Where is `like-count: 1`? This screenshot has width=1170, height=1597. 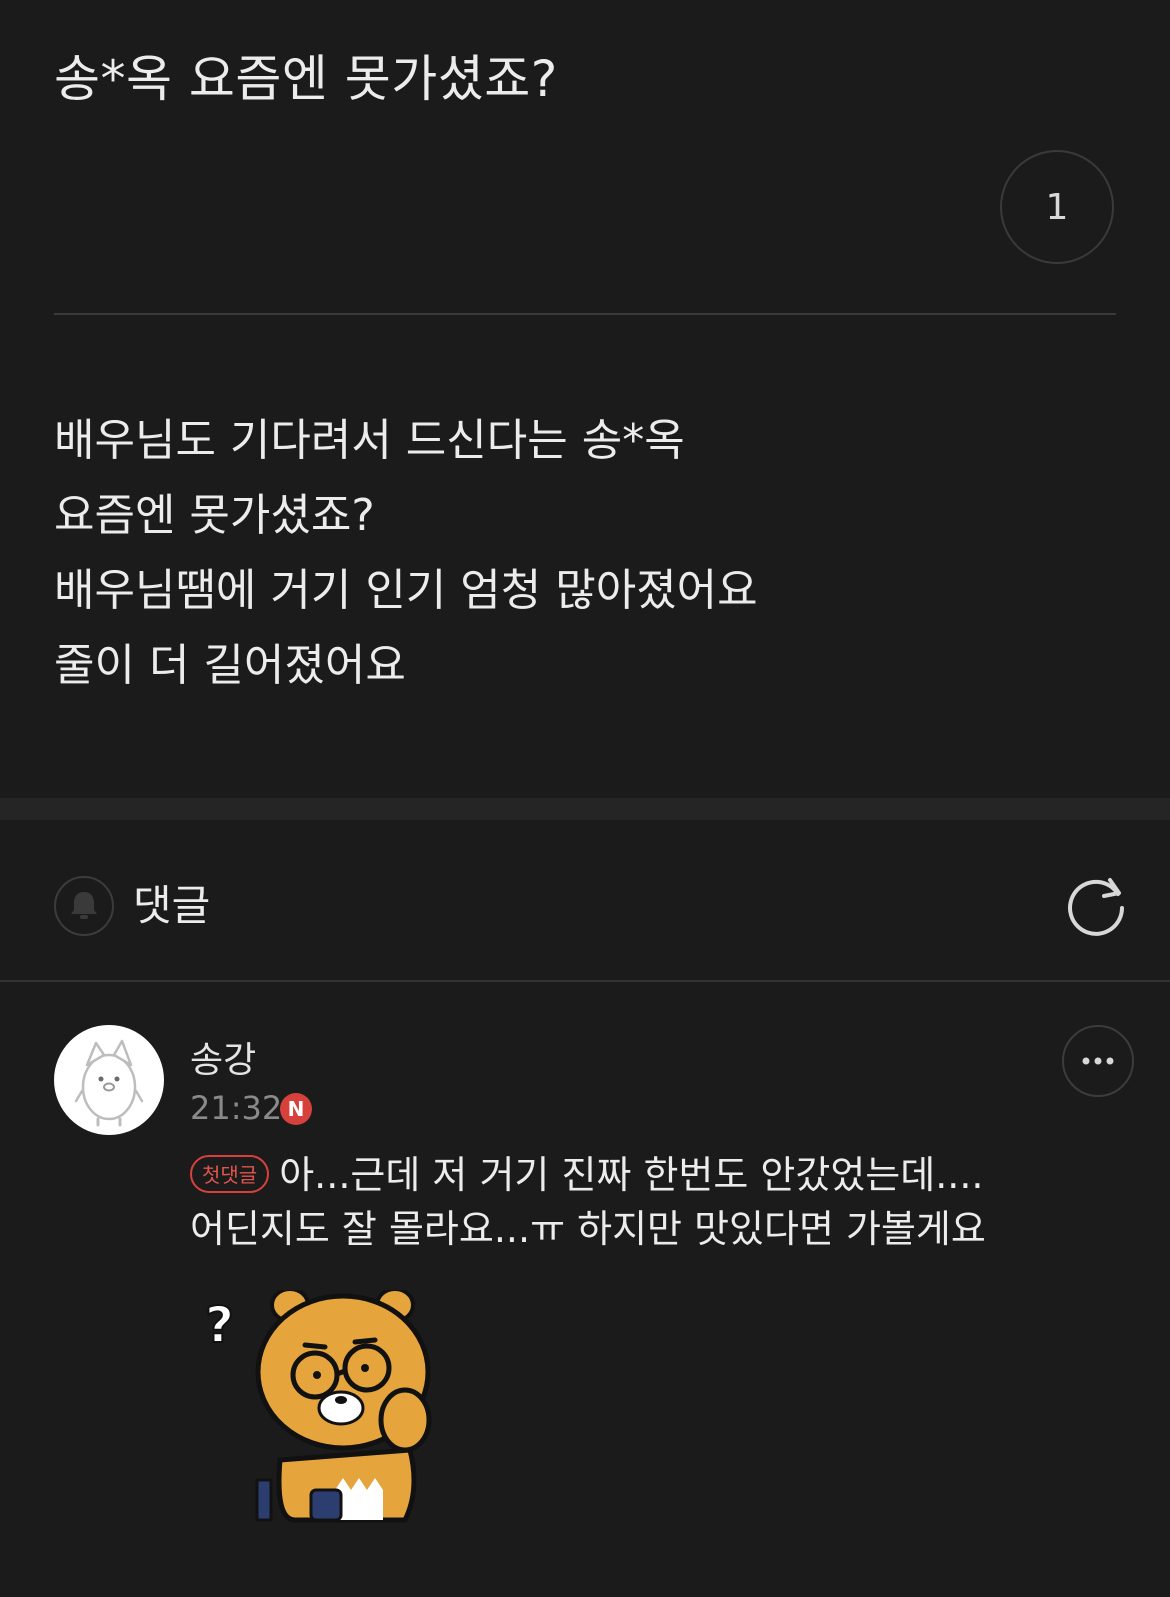 like-count: 1 is located at coordinates (1057, 207).